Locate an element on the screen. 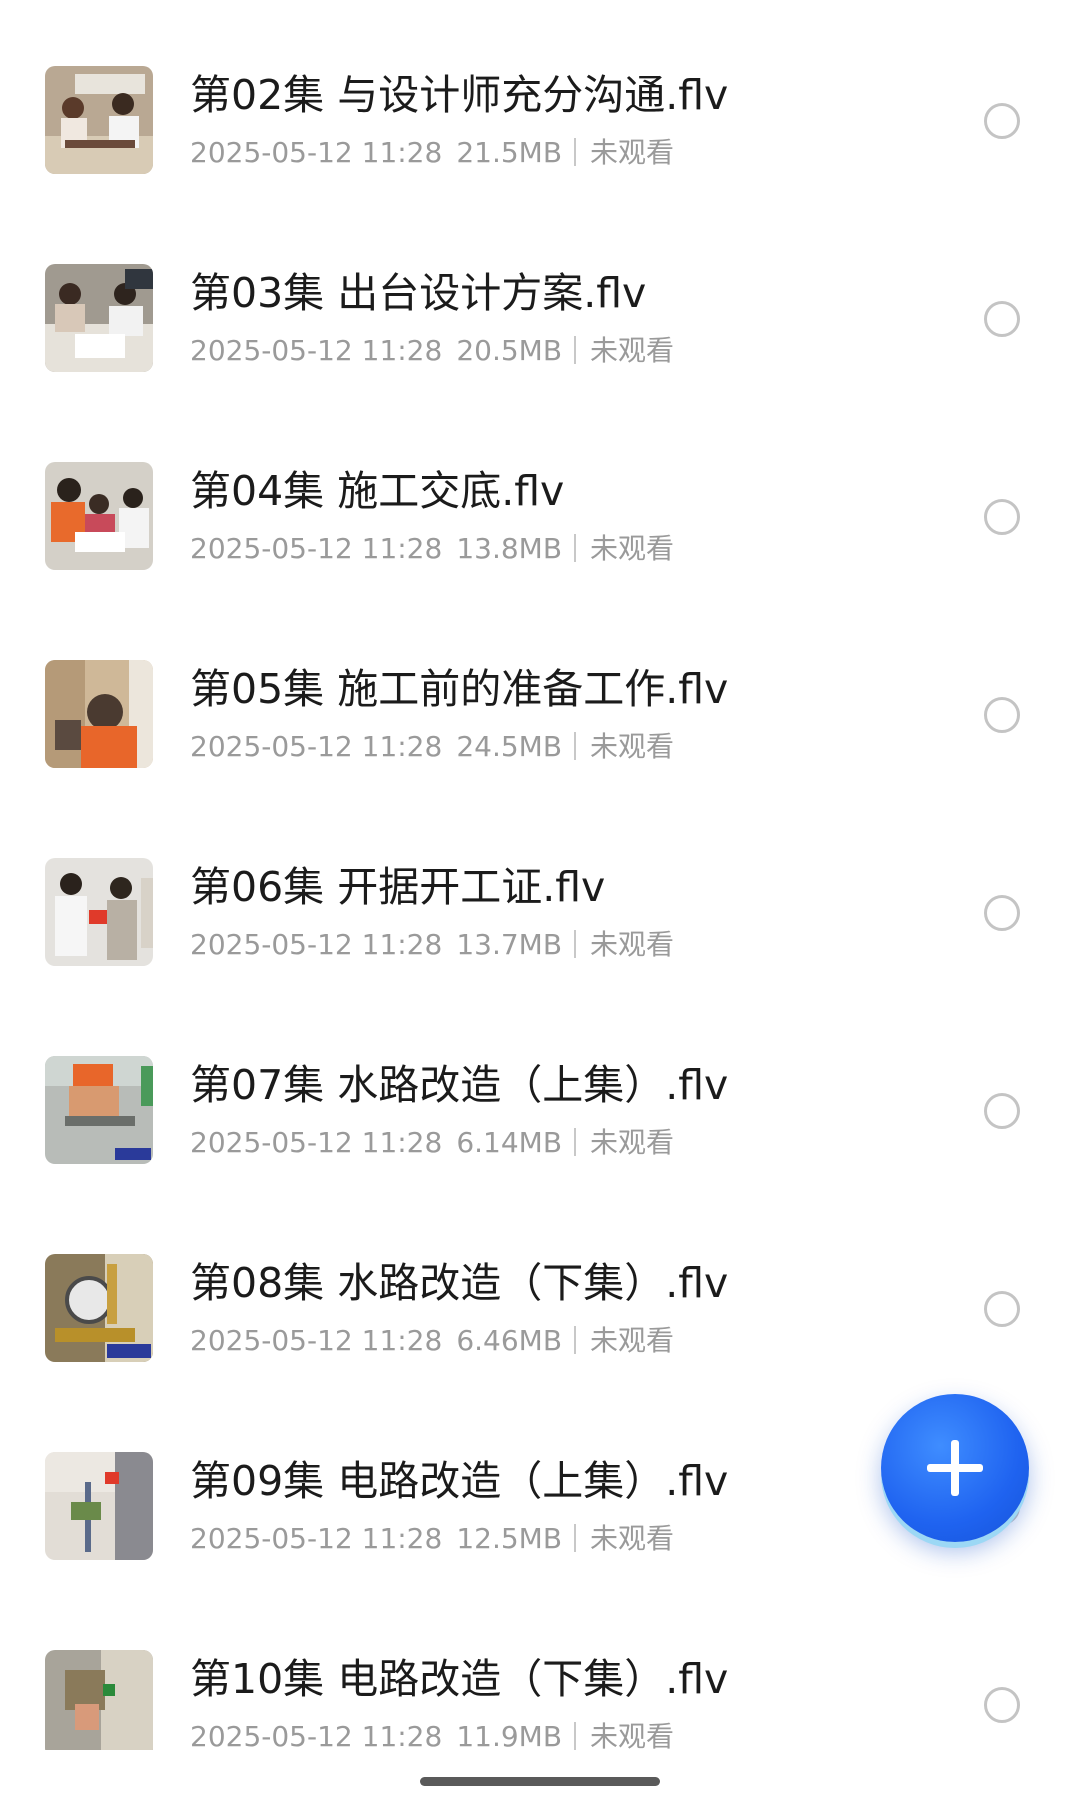 This screenshot has height=1815, width=1080. file-size: 24.5MB is located at coordinates (509, 746).